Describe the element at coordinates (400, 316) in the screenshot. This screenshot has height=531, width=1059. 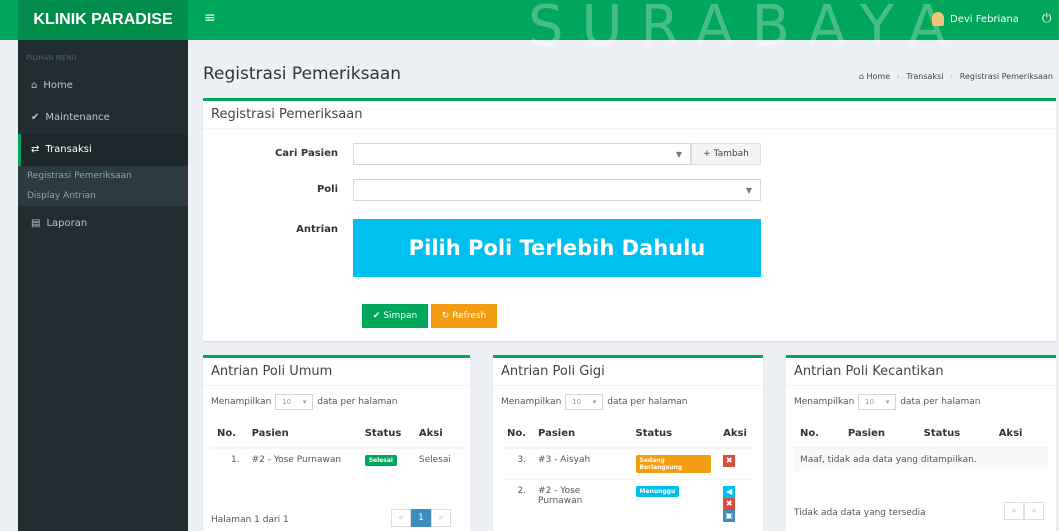
I see `simpan-label: Simpan` at that location.